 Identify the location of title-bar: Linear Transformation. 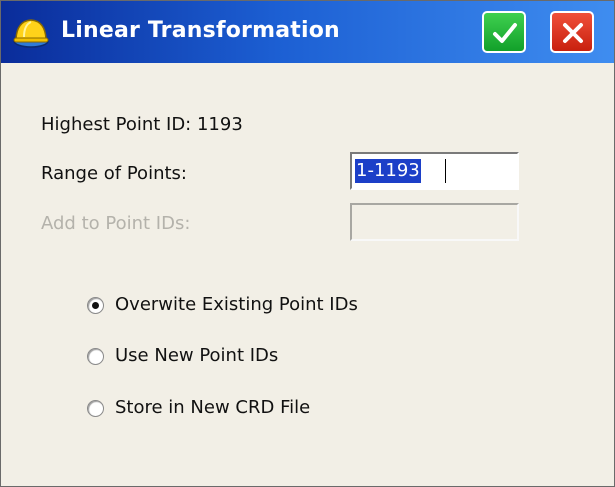
(307, 32).